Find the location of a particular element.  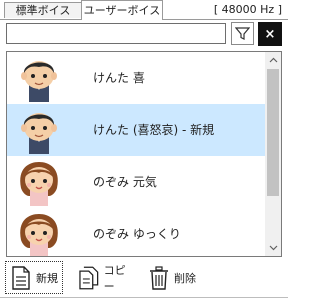

voice-item-nozomi-genki: のぞみ 元気 is located at coordinates (136, 182).